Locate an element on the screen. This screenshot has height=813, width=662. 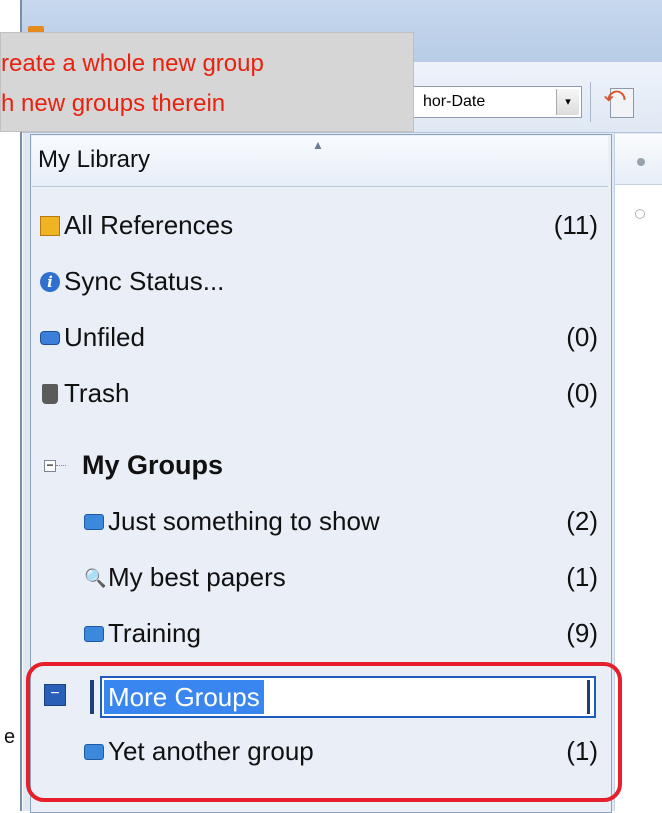
sort-select: hor-Date ▾ is located at coordinates (497, 102).